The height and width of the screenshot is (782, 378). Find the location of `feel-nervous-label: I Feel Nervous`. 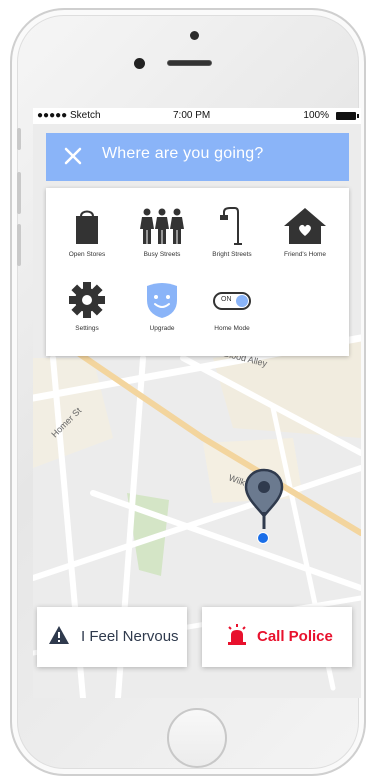

feel-nervous-label: I Feel Nervous is located at coordinates (130, 636).